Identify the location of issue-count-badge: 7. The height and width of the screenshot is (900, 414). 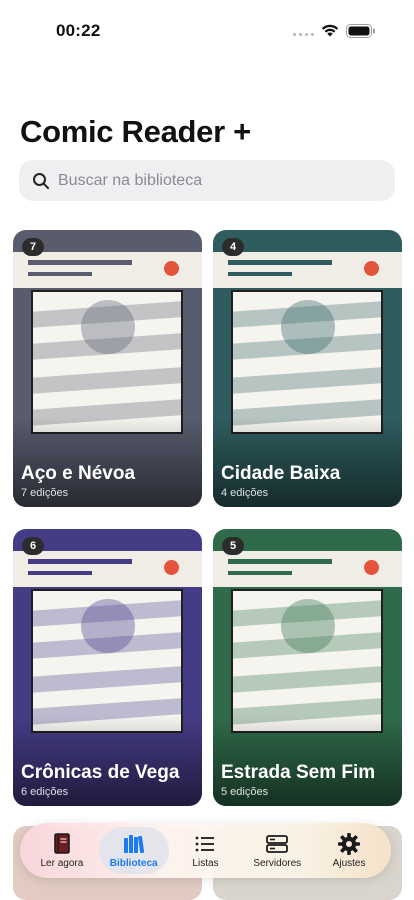
(33, 247).